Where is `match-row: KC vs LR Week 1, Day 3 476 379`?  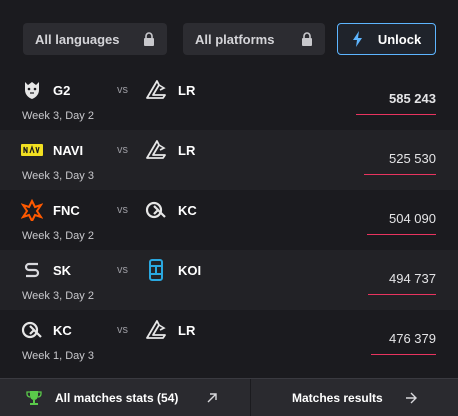
match-row: KC vs LR Week 1, Day 3 476 379 is located at coordinates (229, 340).